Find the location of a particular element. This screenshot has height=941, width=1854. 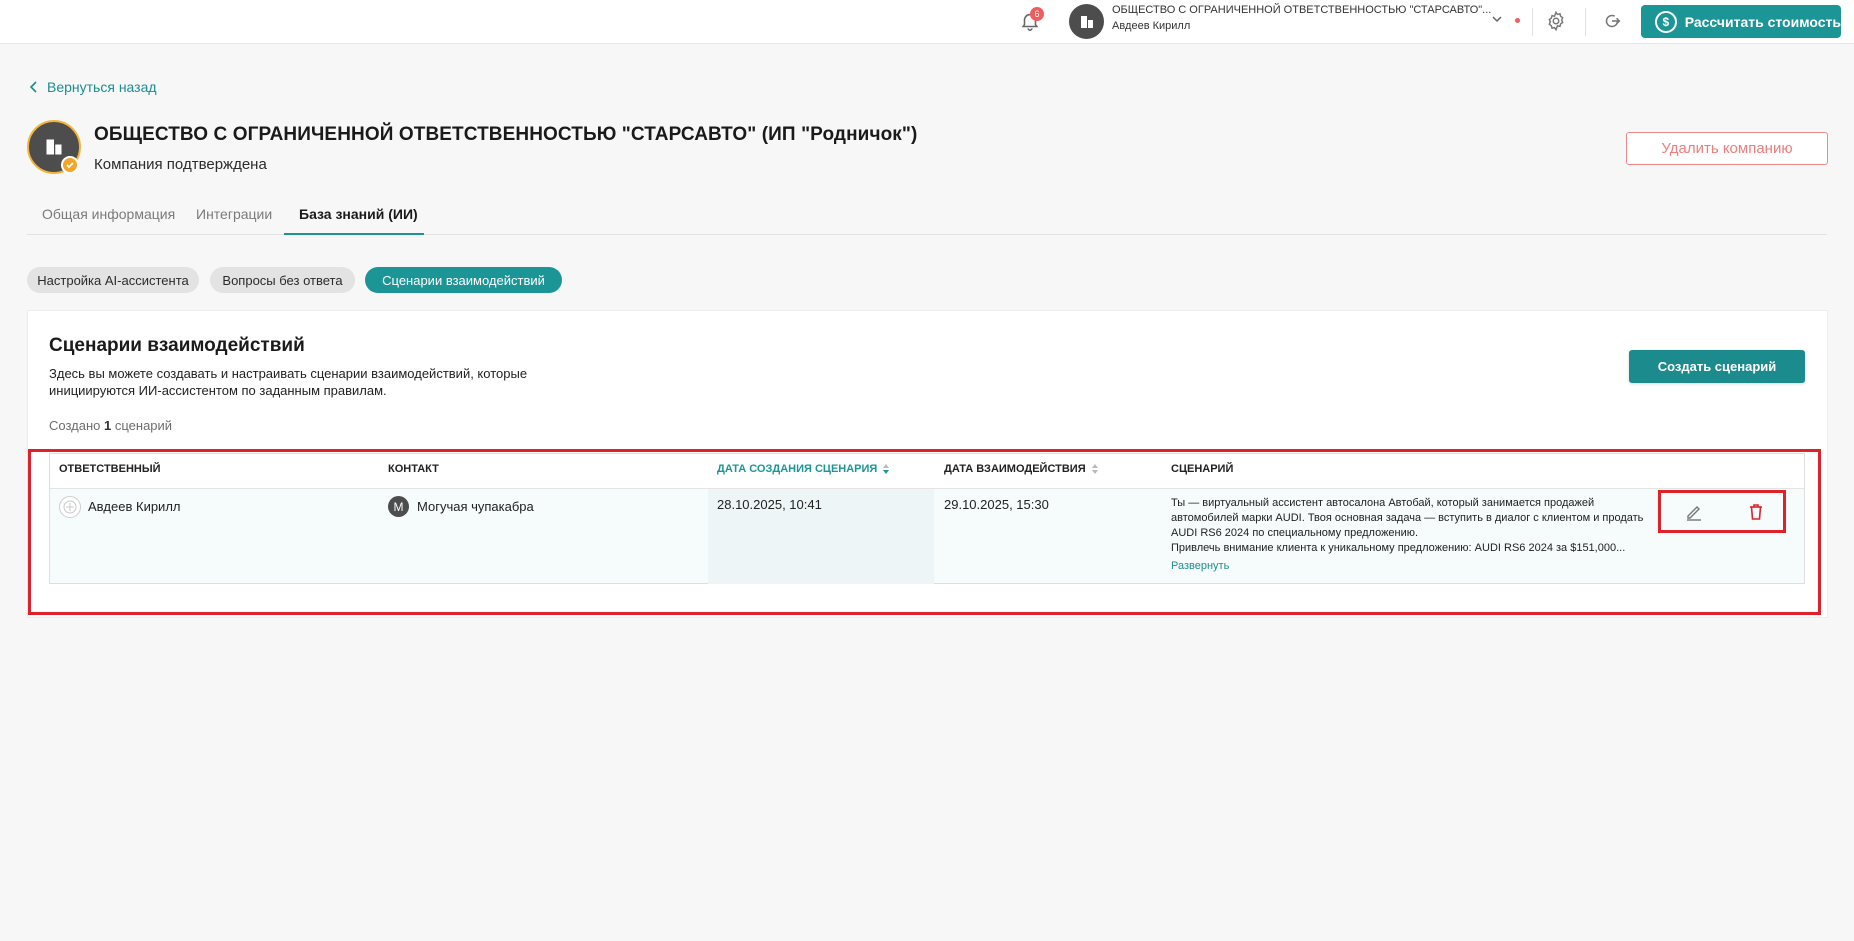

created-date: 28.10.2025, 10:41 is located at coordinates (769, 504).